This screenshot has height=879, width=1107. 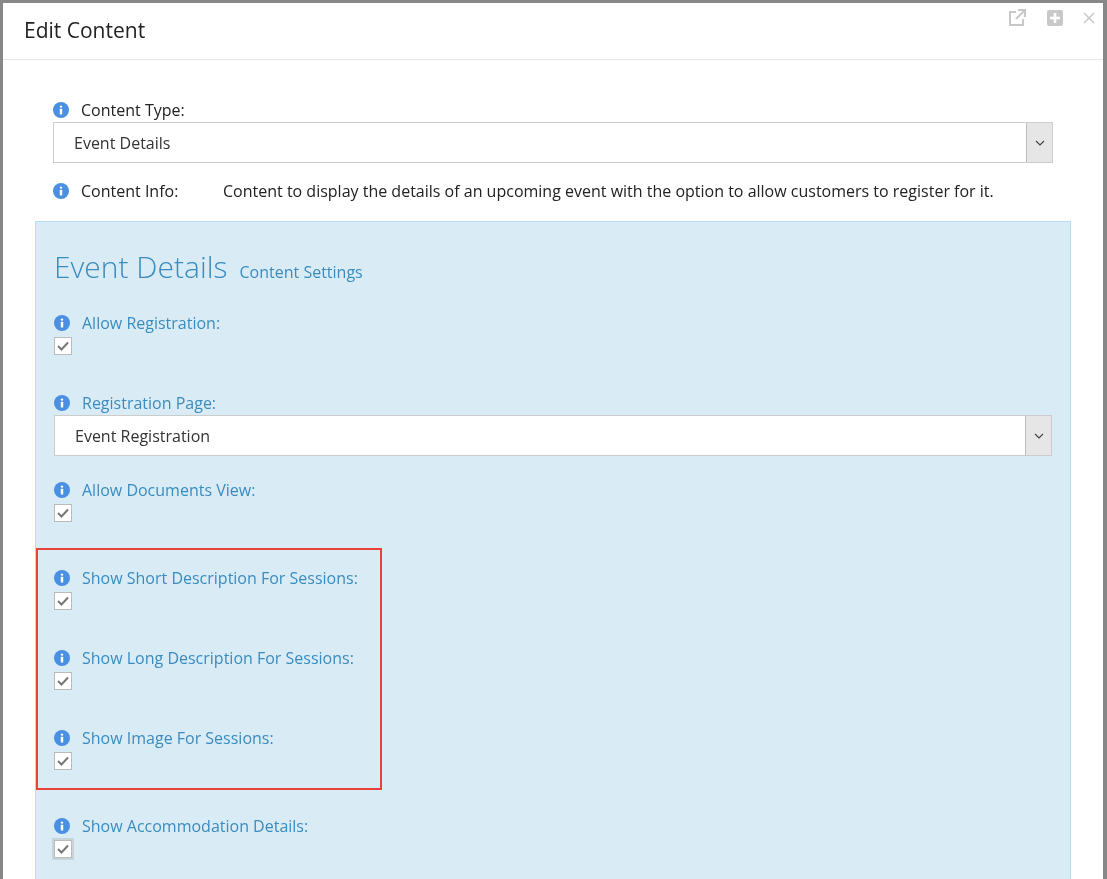 What do you see at coordinates (151, 323) in the screenshot?
I see `setting-label: Allow Registration:` at bounding box center [151, 323].